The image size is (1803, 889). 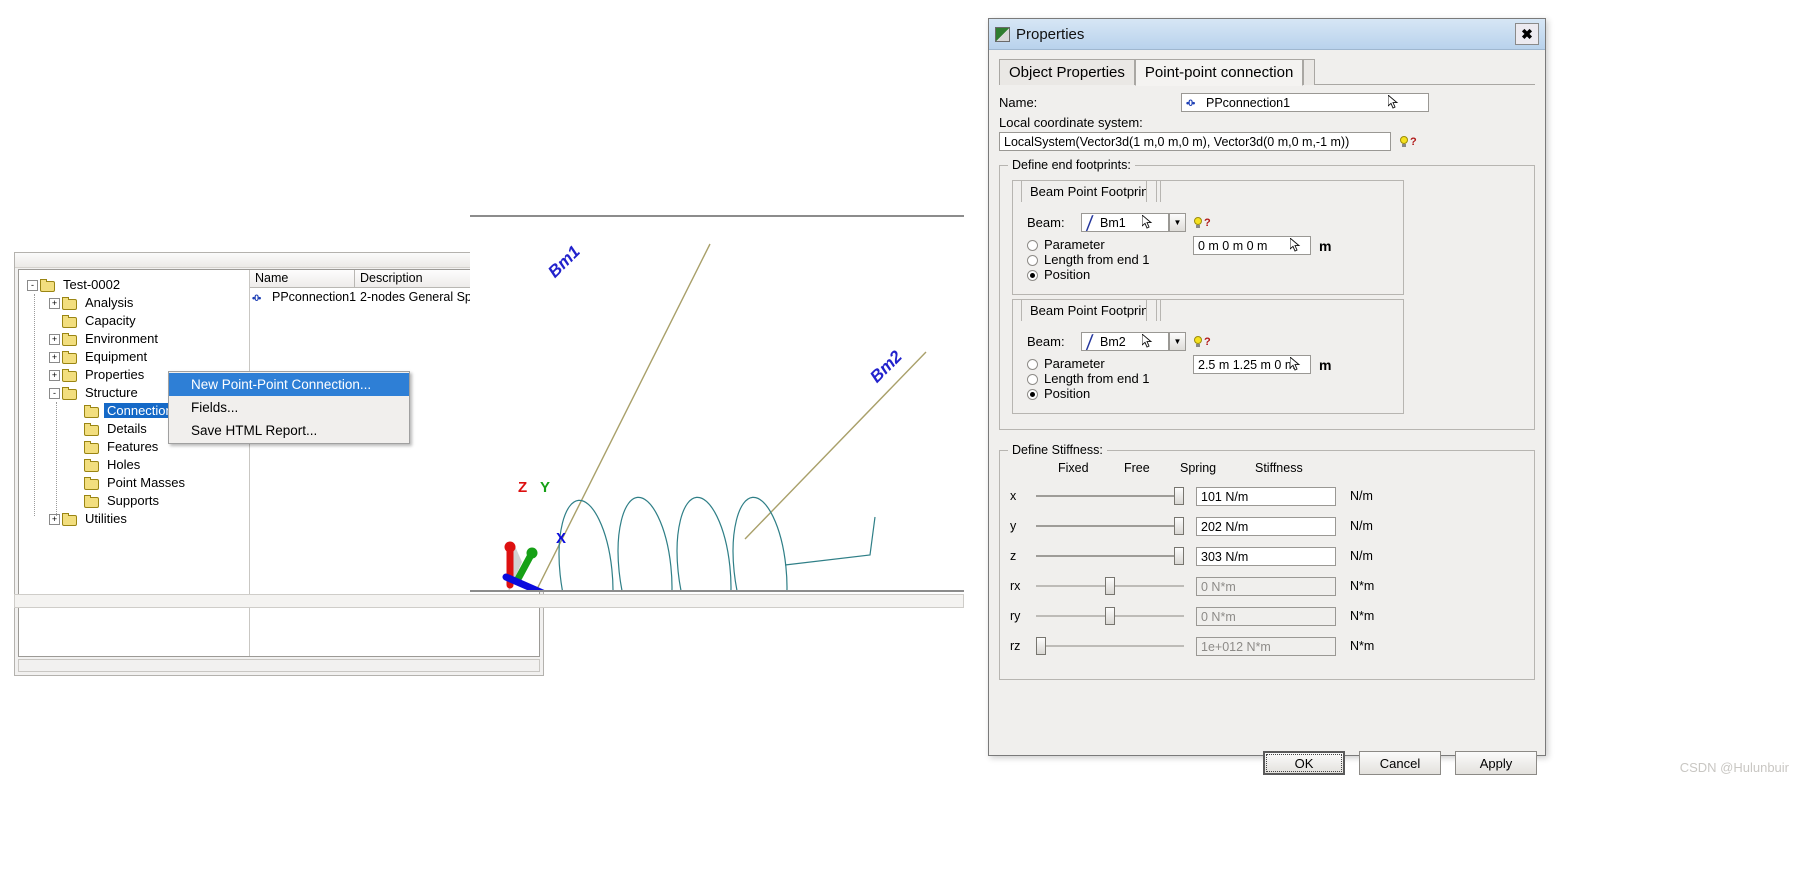 What do you see at coordinates (1125, 222) in the screenshot?
I see `footprint-1-beam-combo: ╱ Bm1` at bounding box center [1125, 222].